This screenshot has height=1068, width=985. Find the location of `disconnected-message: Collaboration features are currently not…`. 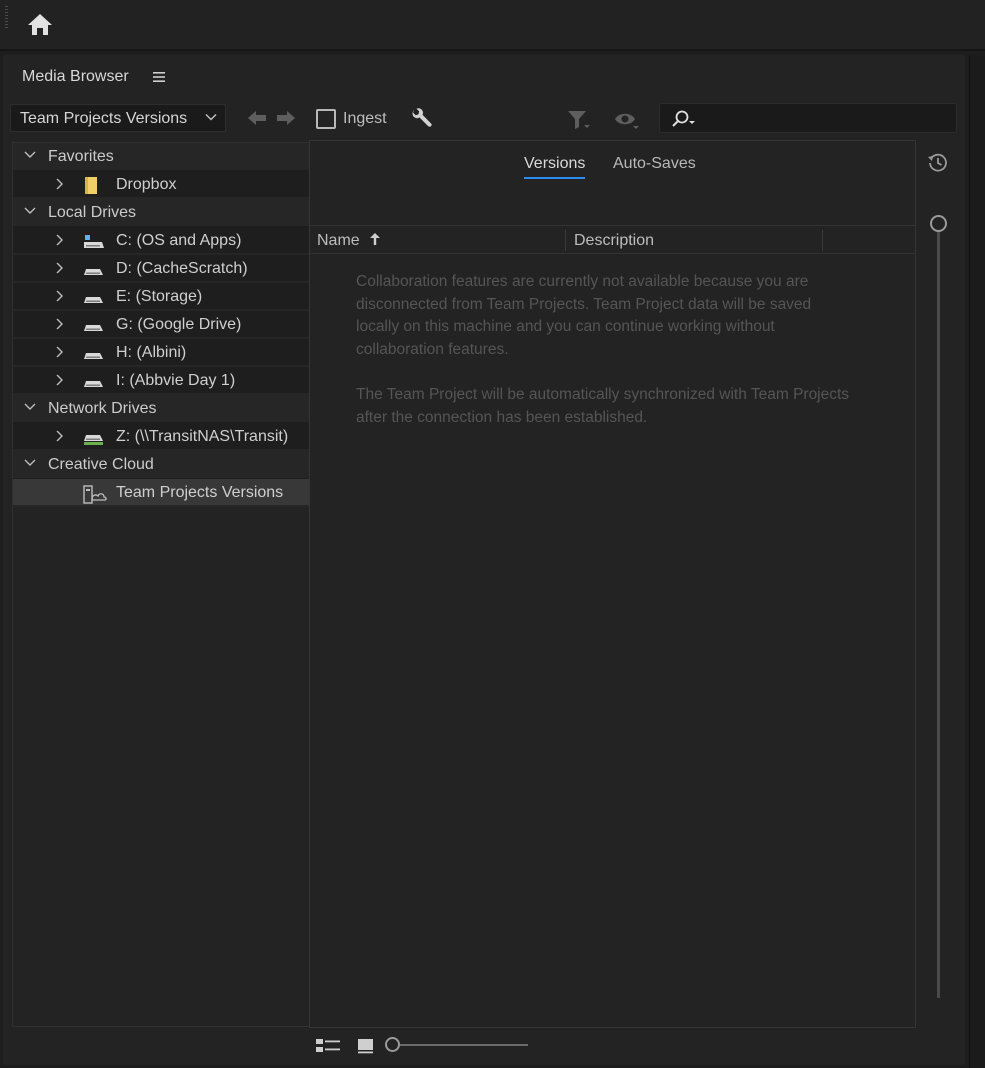

disconnected-message: Collaboration features are currently not… is located at coordinates (606, 361).